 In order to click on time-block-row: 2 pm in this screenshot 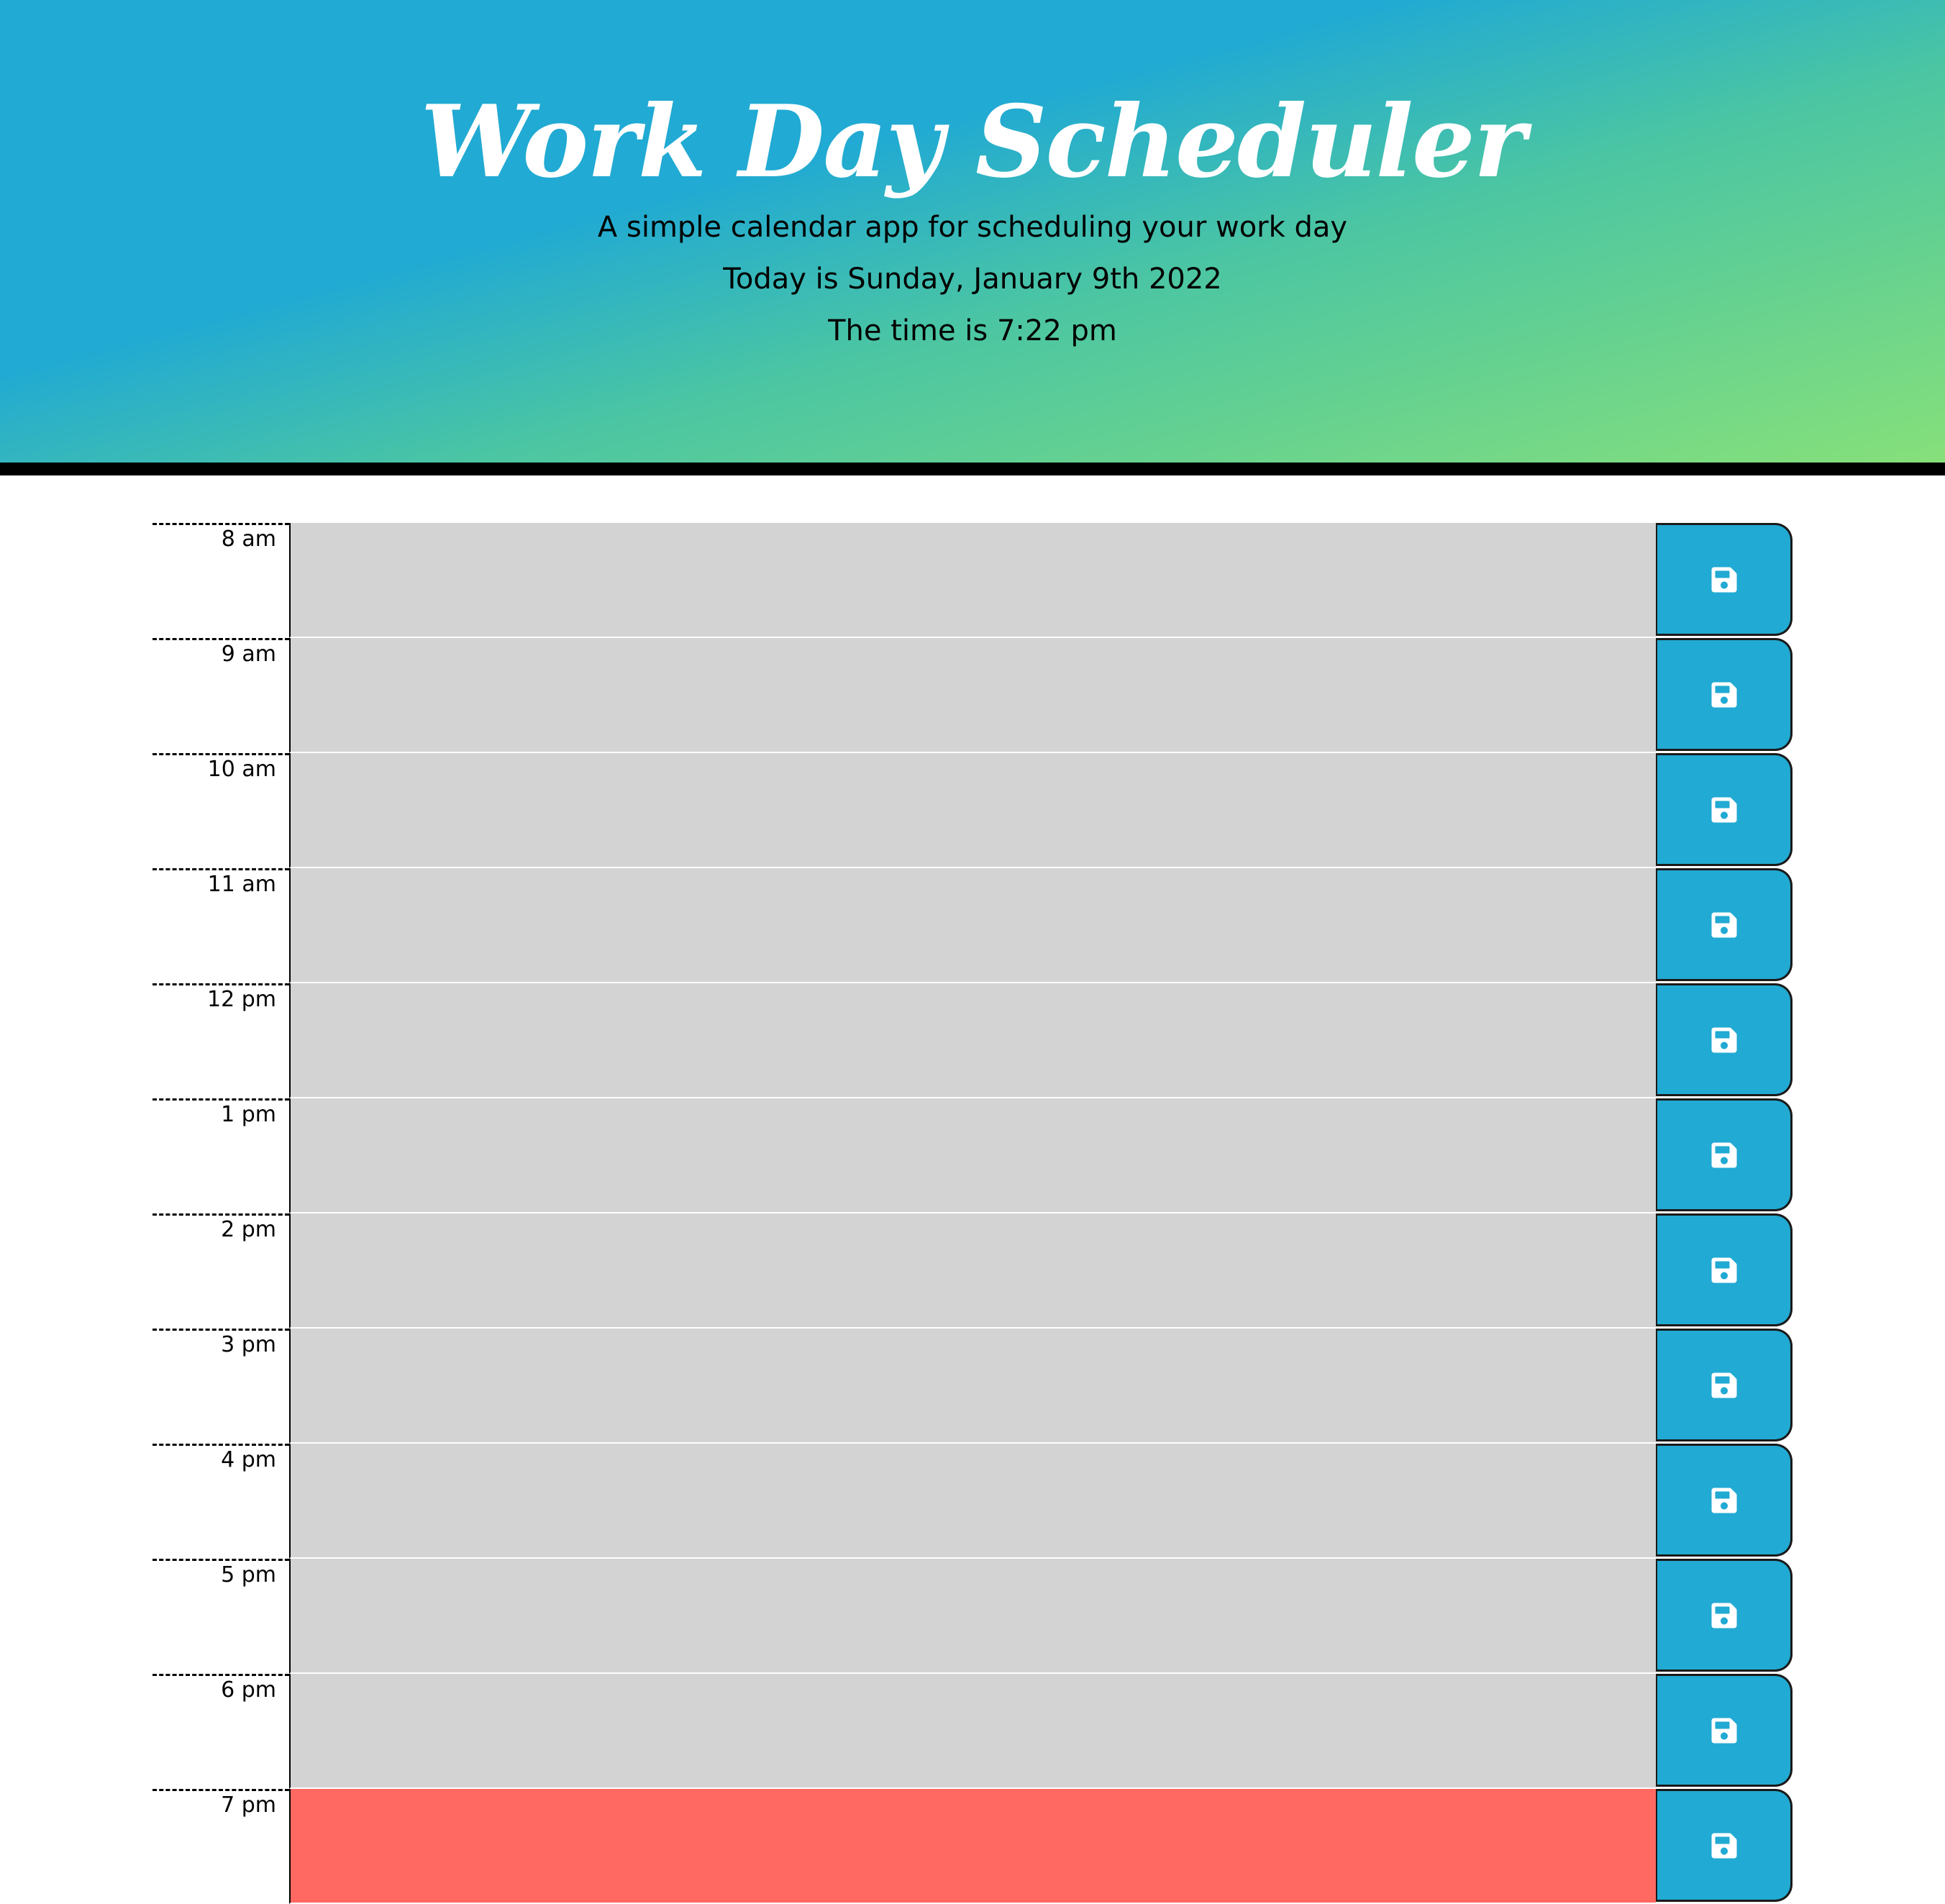, I will do `click(972, 1271)`.